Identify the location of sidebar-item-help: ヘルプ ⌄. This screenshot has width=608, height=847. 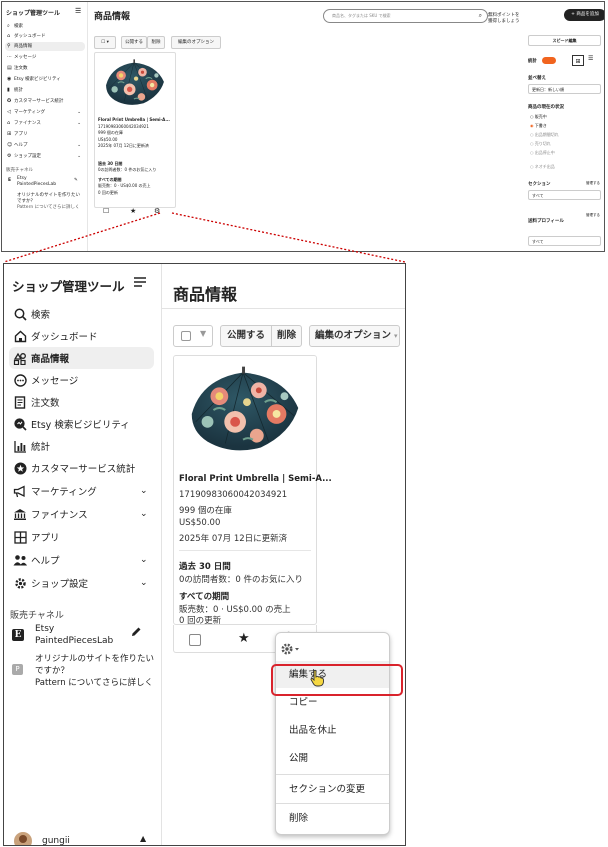
(81, 560).